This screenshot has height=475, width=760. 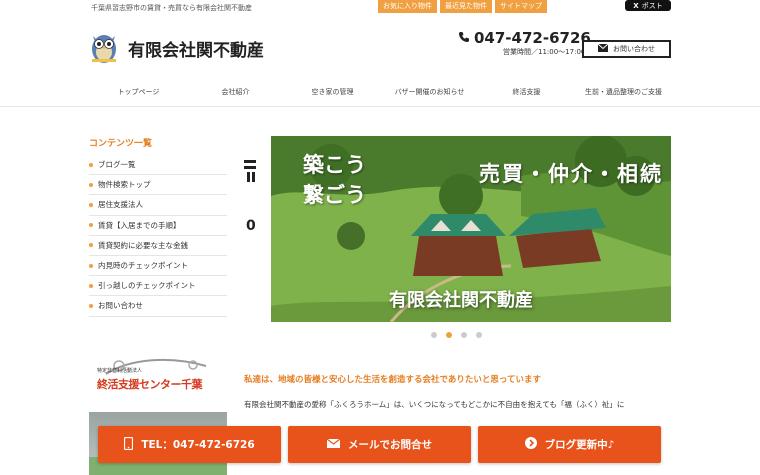 What do you see at coordinates (332, 92) in the screenshot?
I see `nav-item-vacant-house: 空き家の管理` at bounding box center [332, 92].